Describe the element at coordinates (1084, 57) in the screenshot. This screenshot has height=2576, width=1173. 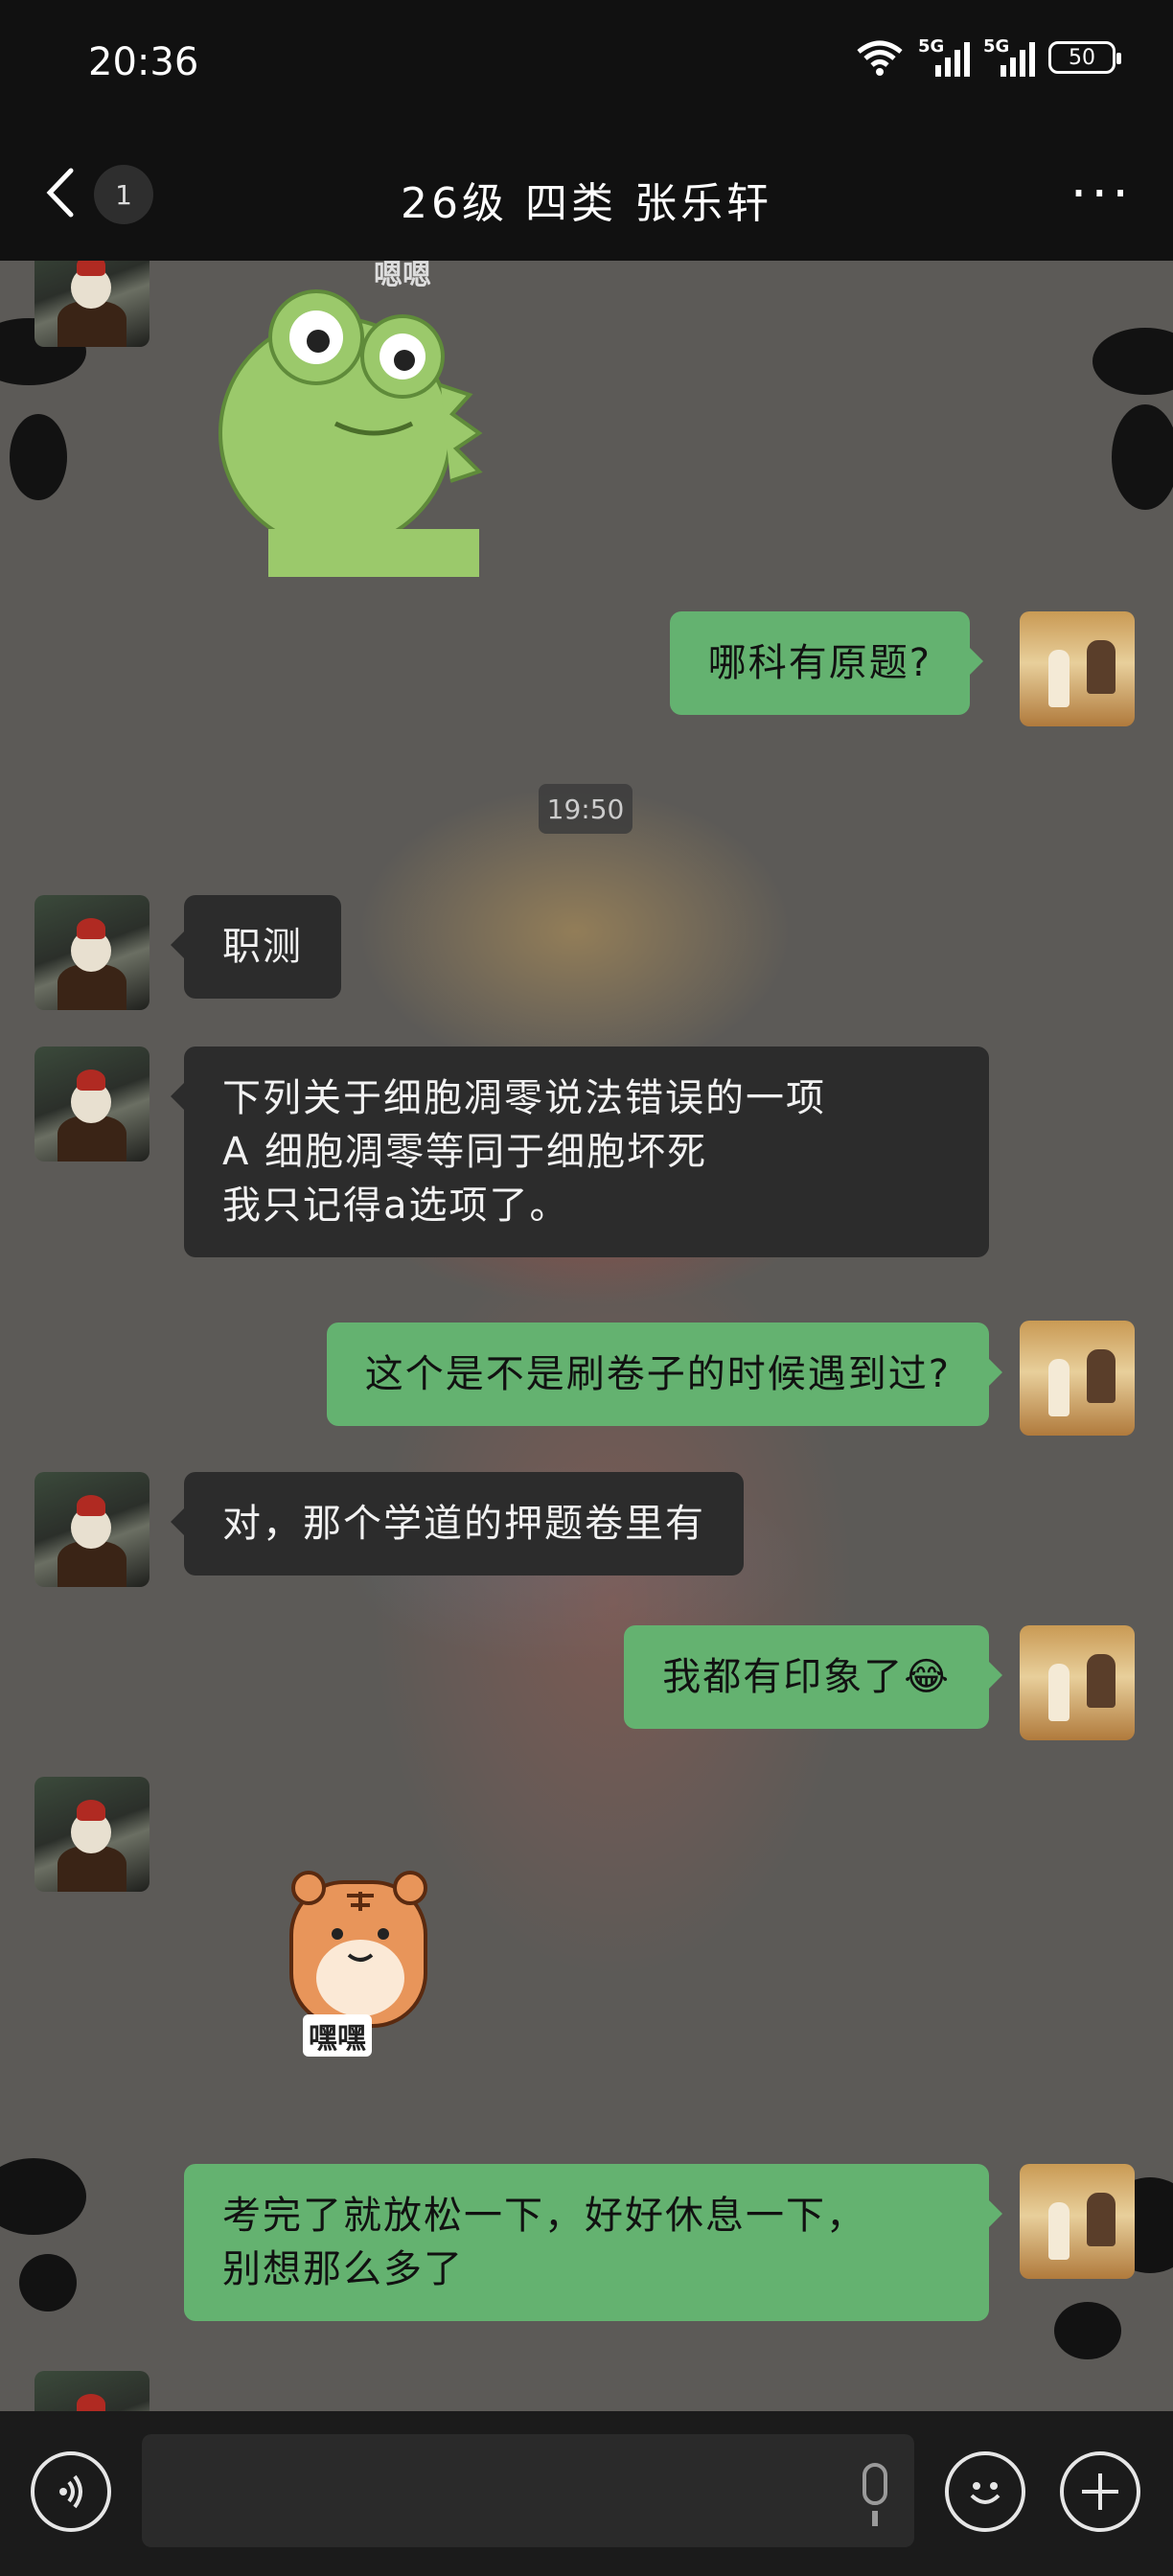
I see `battery-icon: 50` at that location.